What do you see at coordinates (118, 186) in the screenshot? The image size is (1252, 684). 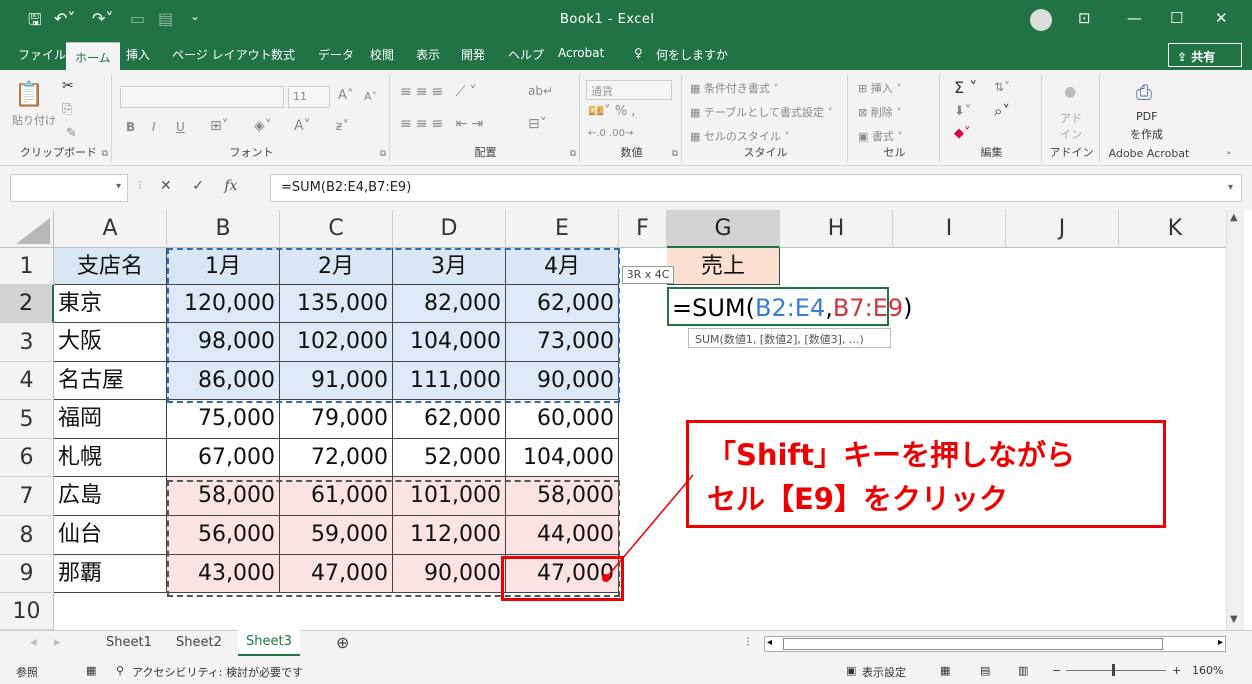 I see `name-box-dropdown-icon: ▾` at bounding box center [118, 186].